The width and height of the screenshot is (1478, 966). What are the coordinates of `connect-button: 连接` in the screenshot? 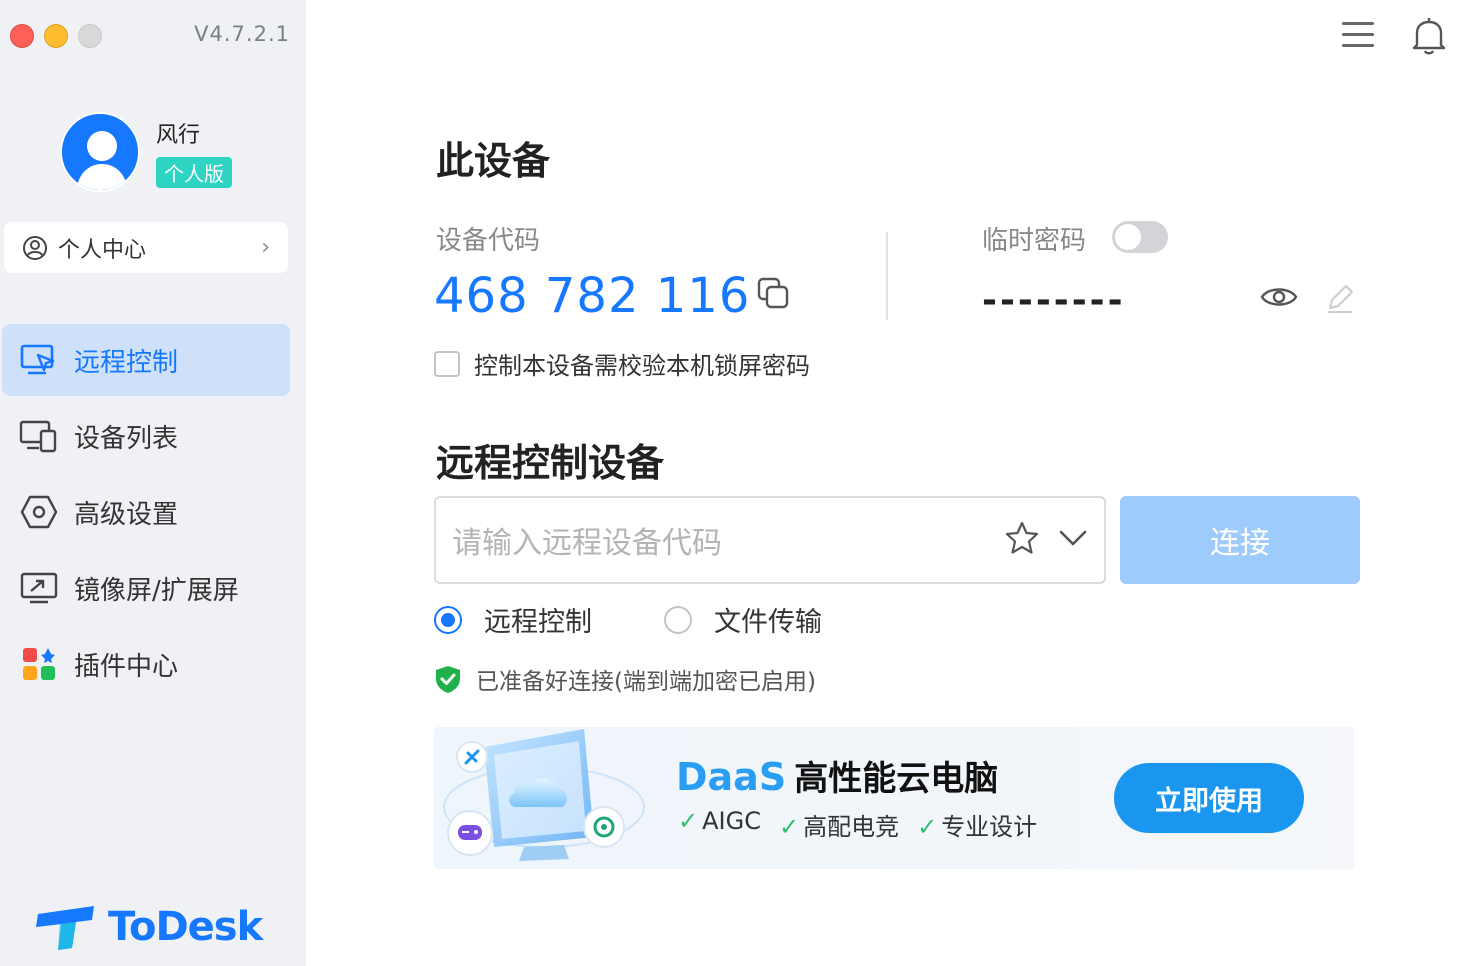 It's located at (1240, 540).